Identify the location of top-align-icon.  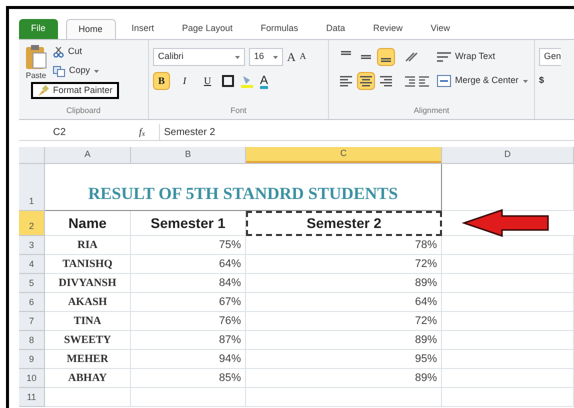
(346, 53).